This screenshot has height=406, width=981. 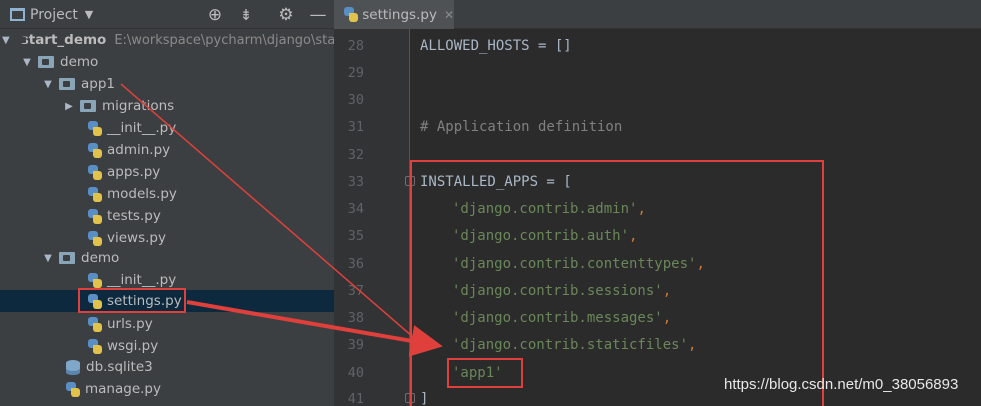 What do you see at coordinates (355, 236) in the screenshot?
I see `line-number: 35` at bounding box center [355, 236].